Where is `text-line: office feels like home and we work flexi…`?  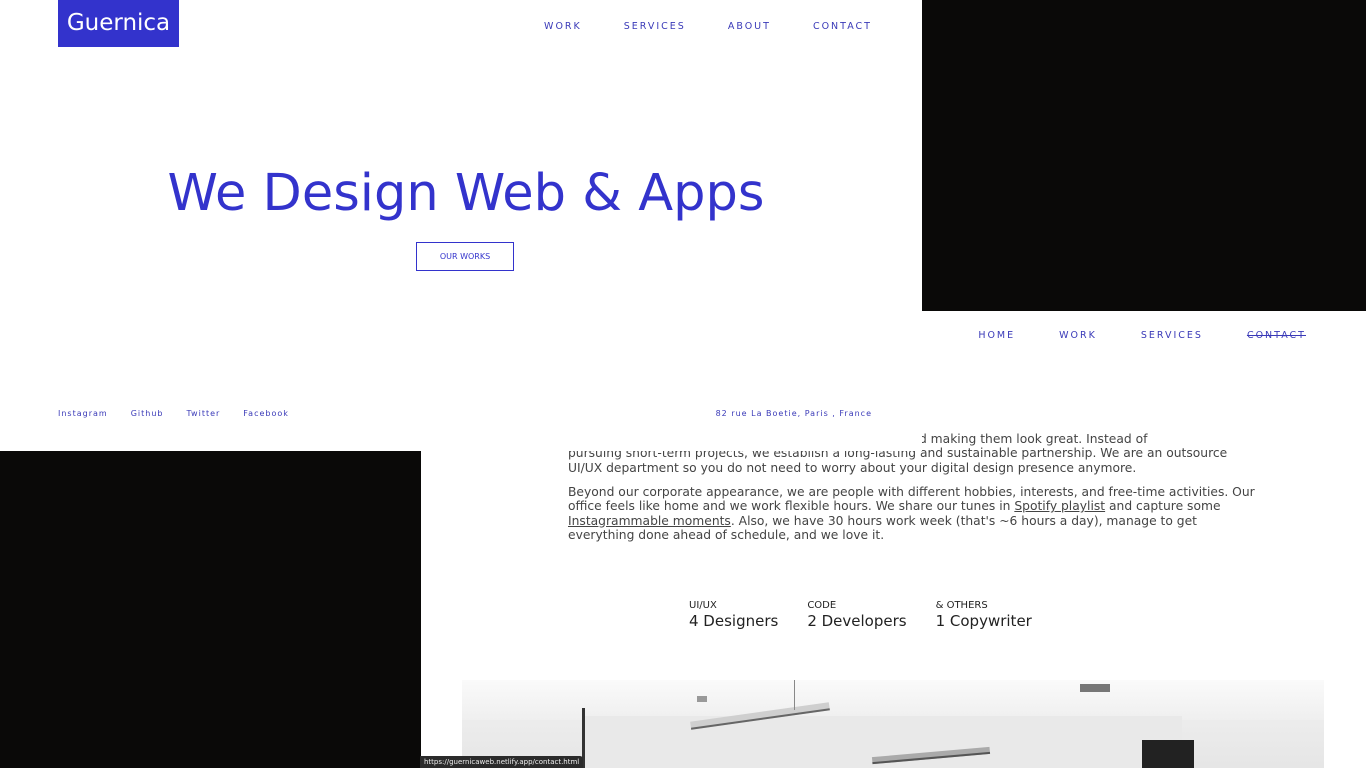
text-line: office feels like home and we work flexi… is located at coordinates (894, 506).